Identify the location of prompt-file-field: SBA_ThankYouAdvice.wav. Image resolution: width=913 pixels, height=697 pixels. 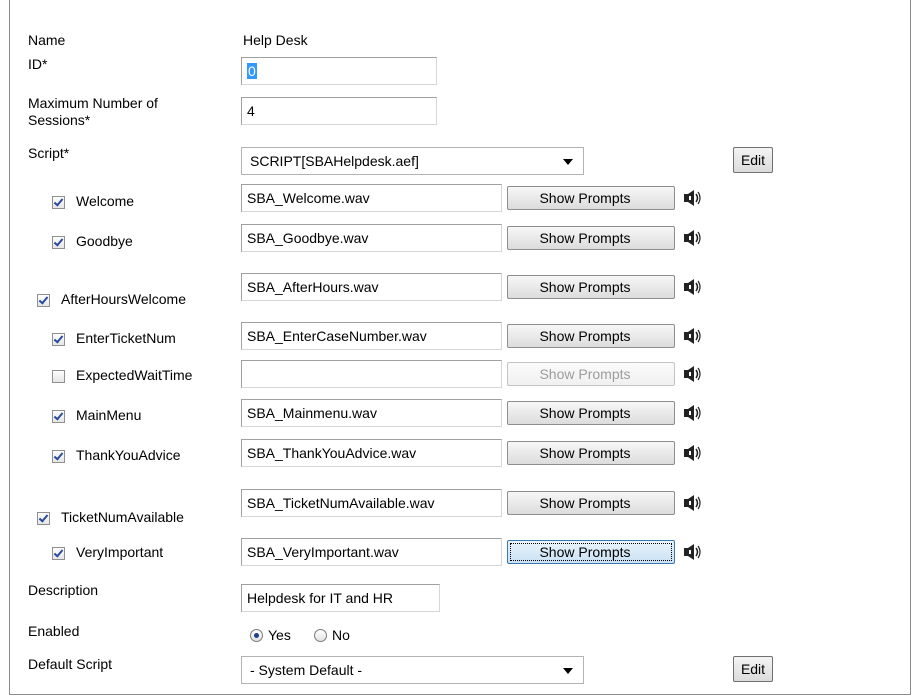
(371, 453).